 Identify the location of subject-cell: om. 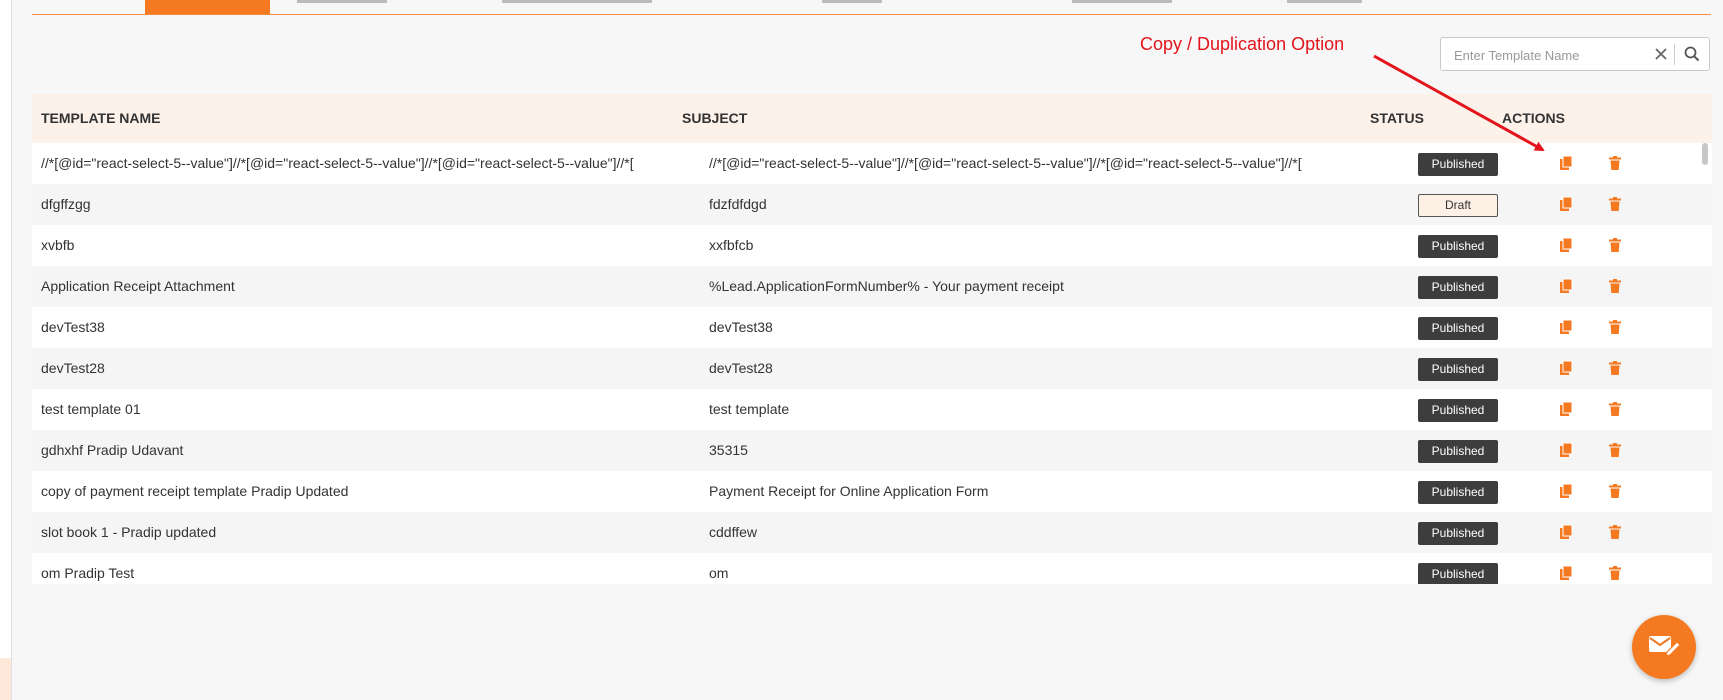
(719, 573).